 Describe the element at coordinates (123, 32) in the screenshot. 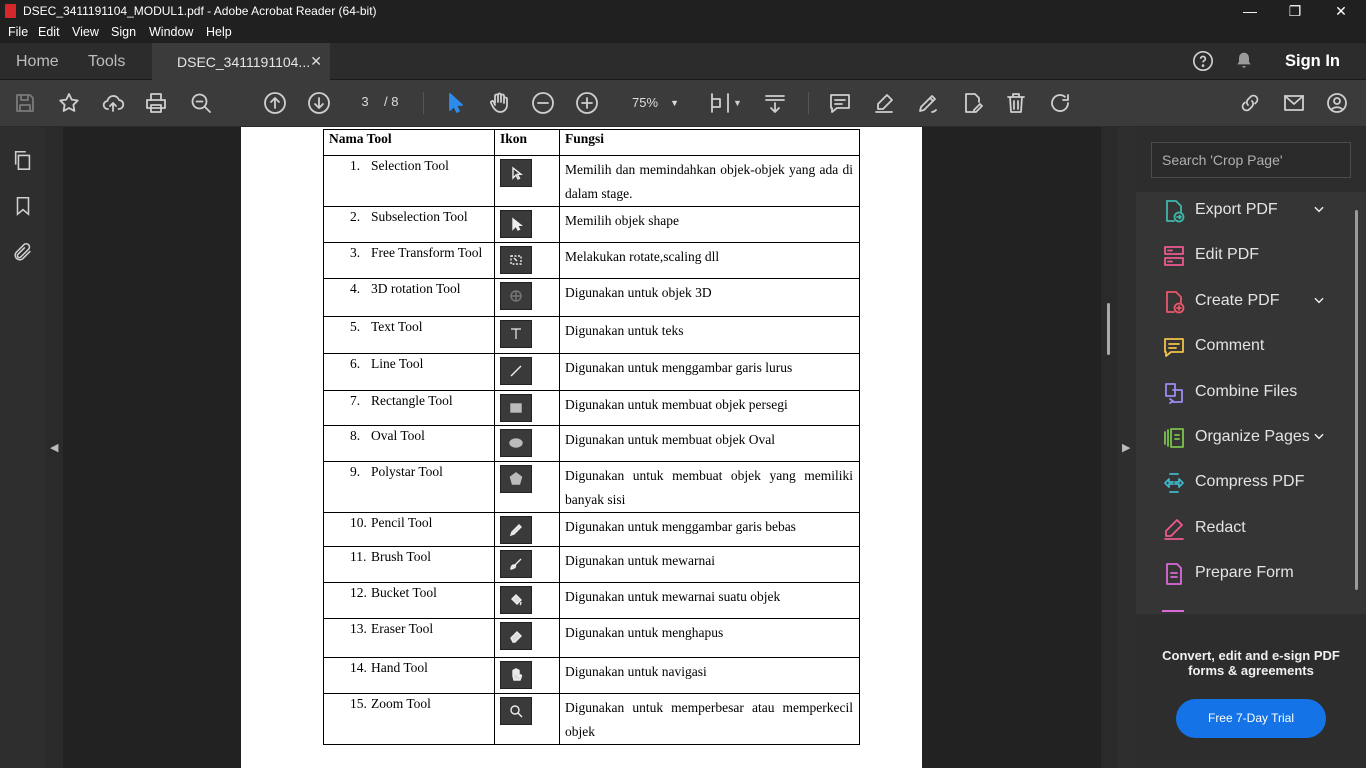

I see `menu-sign: Sign` at that location.